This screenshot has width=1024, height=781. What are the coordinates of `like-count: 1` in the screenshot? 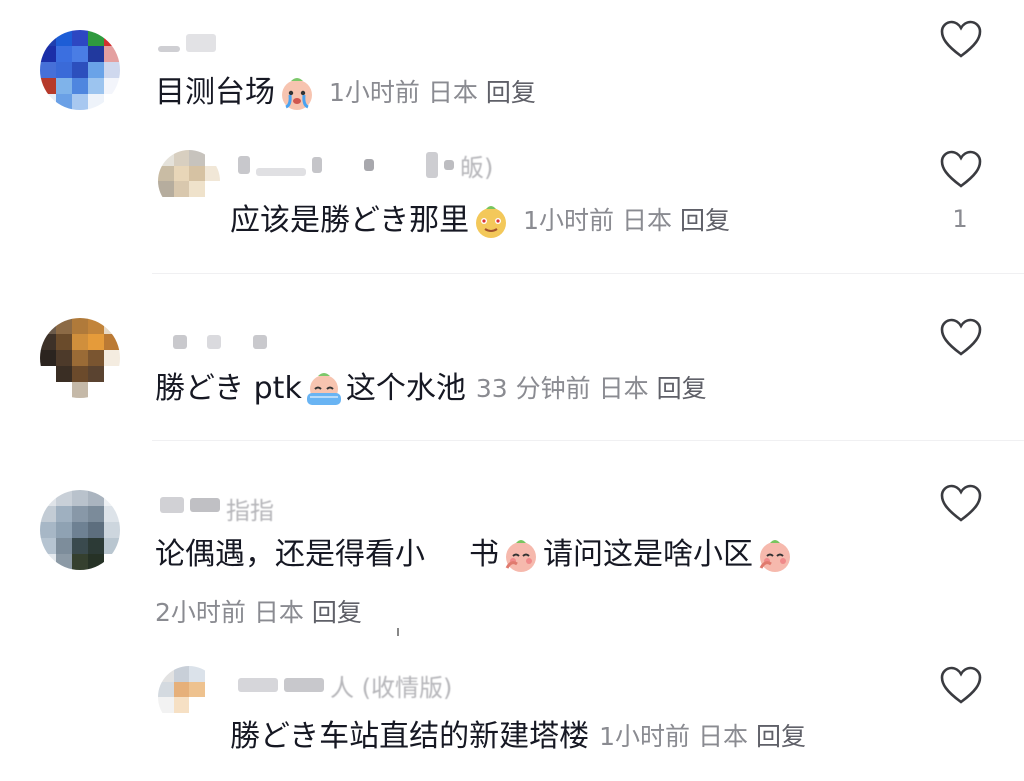 It's located at (960, 219).